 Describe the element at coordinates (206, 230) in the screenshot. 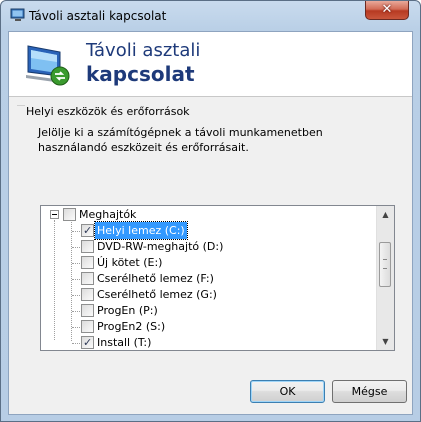

I see `tree-item-row: Helyi lemez (C:)` at that location.